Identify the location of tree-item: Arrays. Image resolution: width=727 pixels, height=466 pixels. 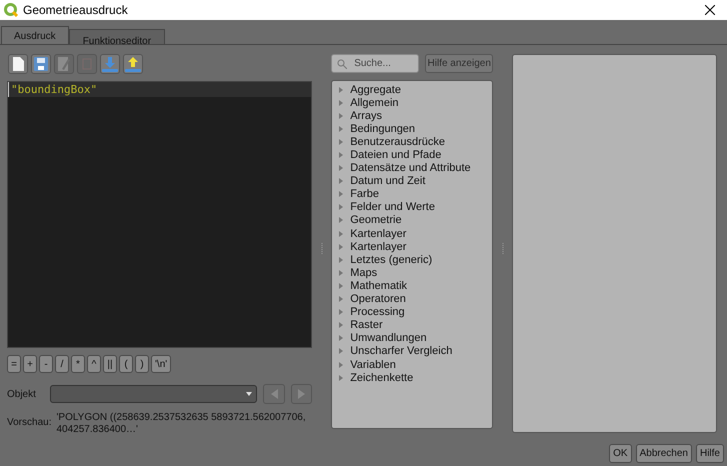
(366, 116).